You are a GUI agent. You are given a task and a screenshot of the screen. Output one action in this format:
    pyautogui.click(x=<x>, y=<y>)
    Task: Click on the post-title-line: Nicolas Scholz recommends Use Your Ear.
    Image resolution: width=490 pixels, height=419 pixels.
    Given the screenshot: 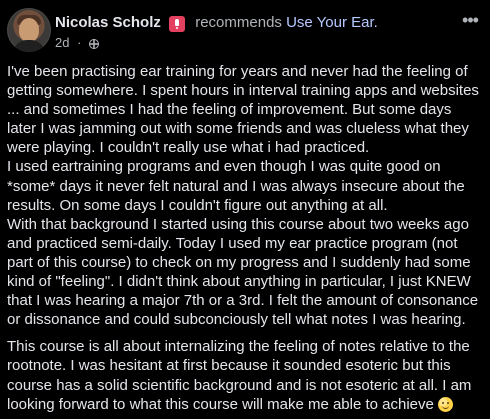 What is the action you would take?
    pyautogui.click(x=216, y=23)
    